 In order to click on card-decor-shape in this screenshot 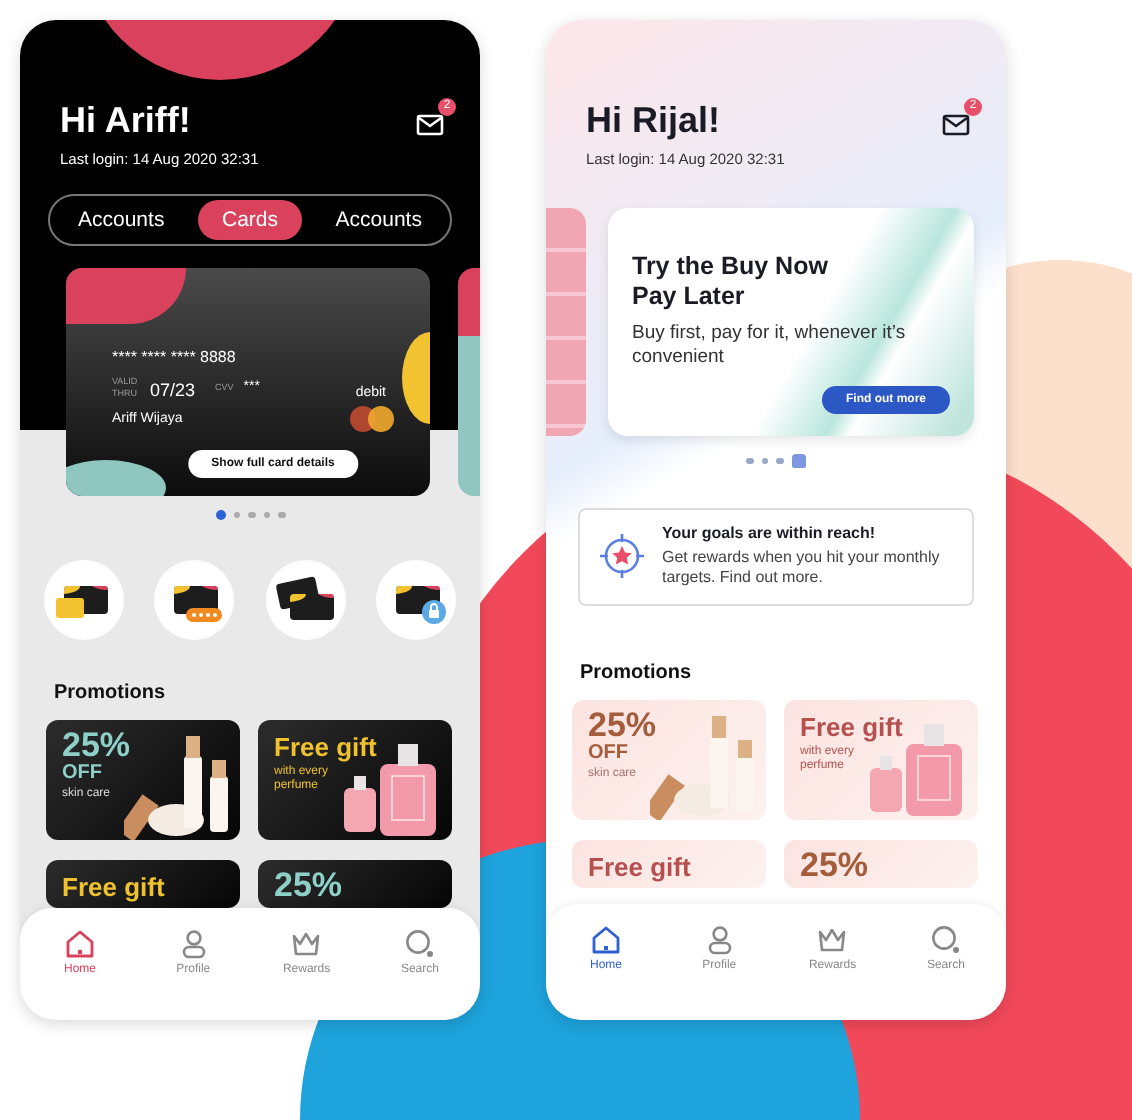, I will do `click(126, 295)`.